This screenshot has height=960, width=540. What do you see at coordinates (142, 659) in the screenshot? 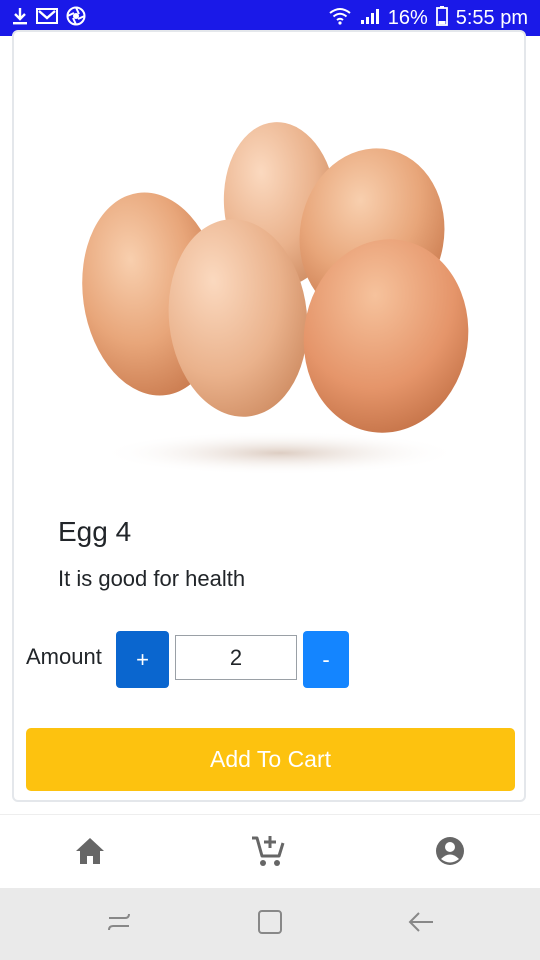
I see `increase-quantity-button: +` at bounding box center [142, 659].